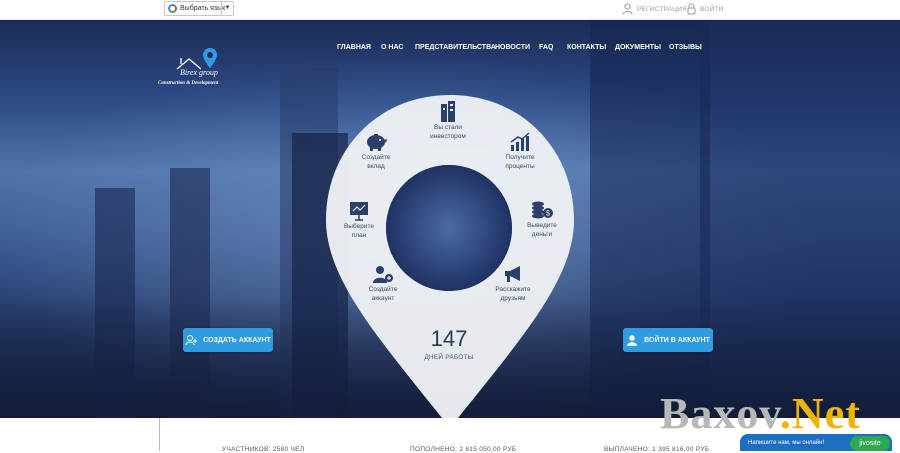  What do you see at coordinates (377, 142) in the screenshot?
I see `piggy-bank-icon` at bounding box center [377, 142].